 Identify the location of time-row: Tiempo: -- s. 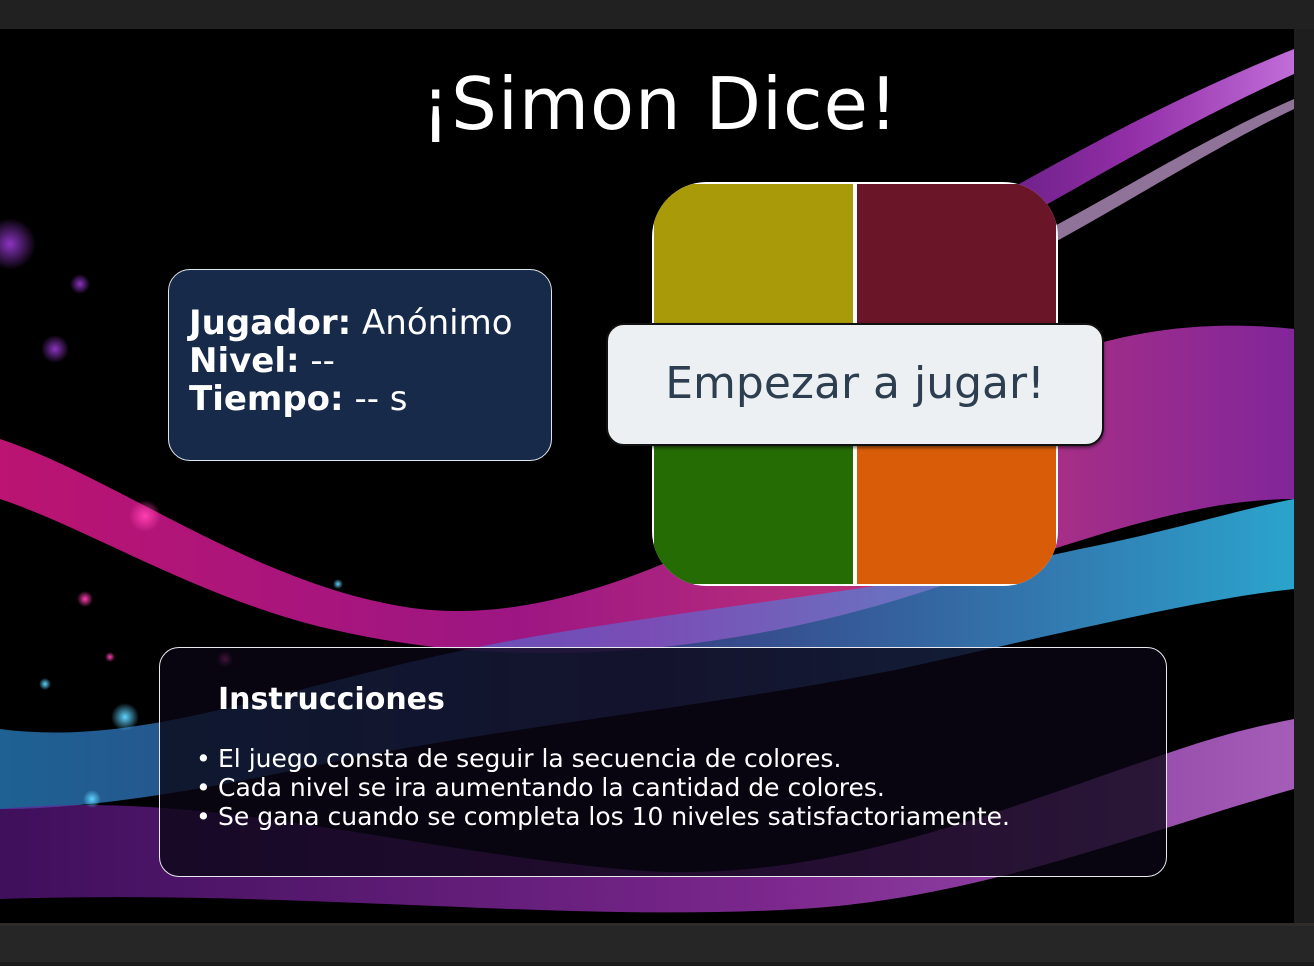
(370, 399).